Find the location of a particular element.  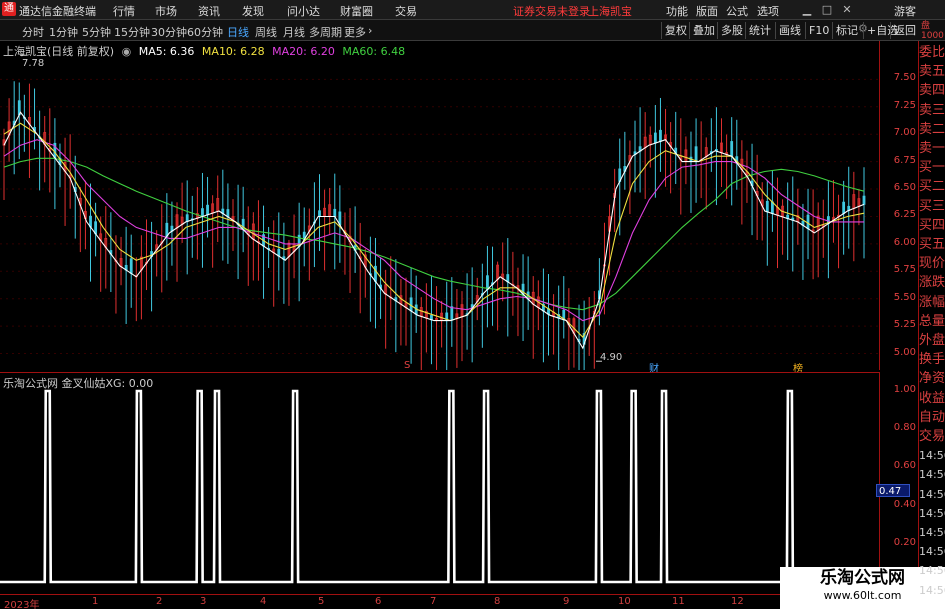

right-menu-item: 功能 is located at coordinates (677, 11).